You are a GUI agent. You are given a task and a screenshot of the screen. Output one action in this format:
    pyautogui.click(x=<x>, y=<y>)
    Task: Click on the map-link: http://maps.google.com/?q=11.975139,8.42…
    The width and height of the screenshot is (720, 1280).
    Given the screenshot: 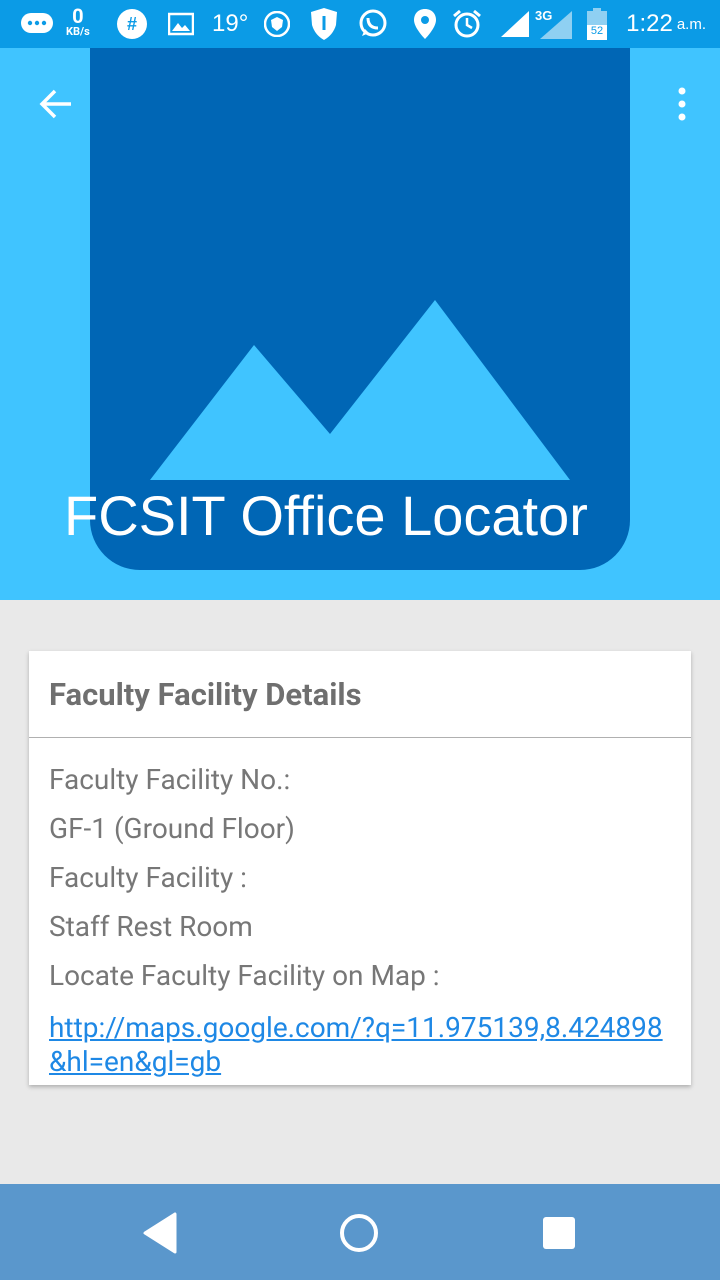 What is the action you would take?
    pyautogui.click(x=360, y=1045)
    